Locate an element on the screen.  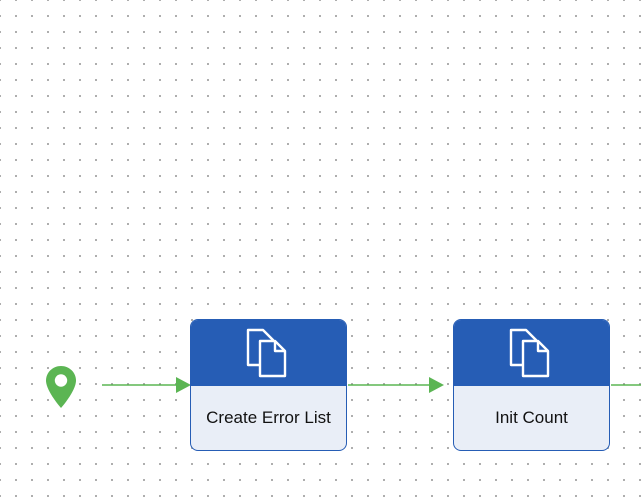
connector-create-to-init is located at coordinates (396, 385).